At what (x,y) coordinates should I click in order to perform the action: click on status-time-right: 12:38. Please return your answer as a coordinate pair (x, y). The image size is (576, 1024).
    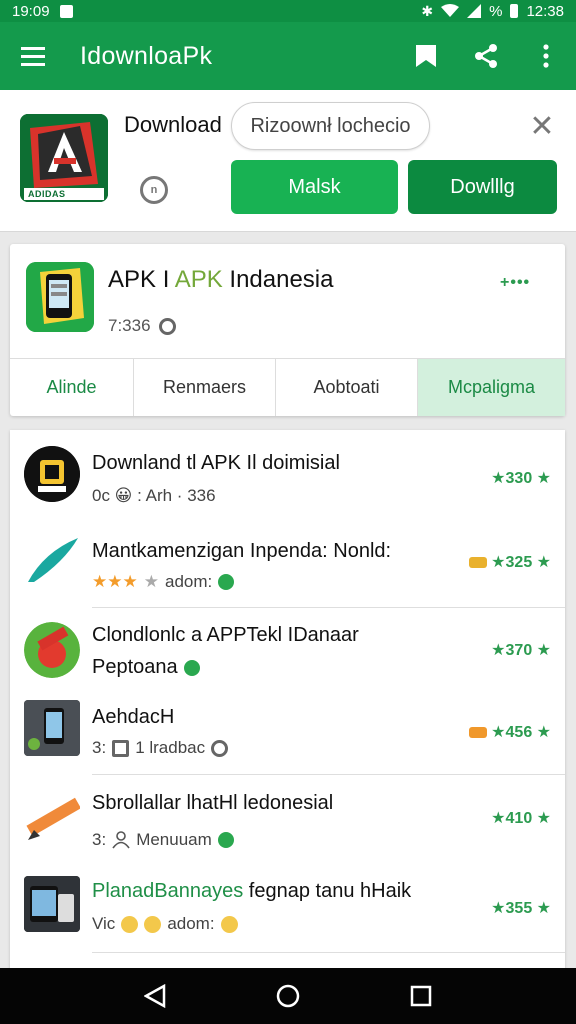
    Looking at the image, I should click on (545, 11).